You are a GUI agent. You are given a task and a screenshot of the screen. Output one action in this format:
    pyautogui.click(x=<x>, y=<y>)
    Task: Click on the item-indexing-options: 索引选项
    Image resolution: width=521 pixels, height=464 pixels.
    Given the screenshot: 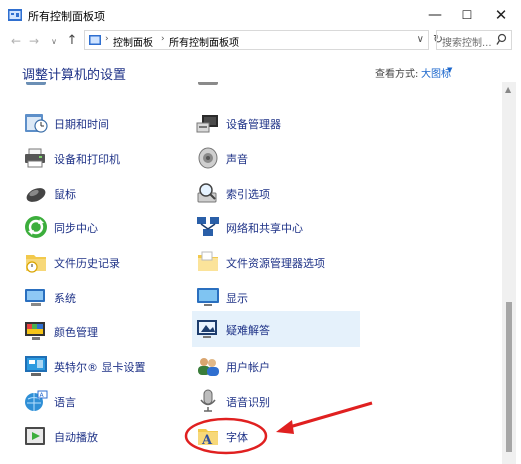 What is the action you would take?
    pyautogui.click(x=278, y=193)
    